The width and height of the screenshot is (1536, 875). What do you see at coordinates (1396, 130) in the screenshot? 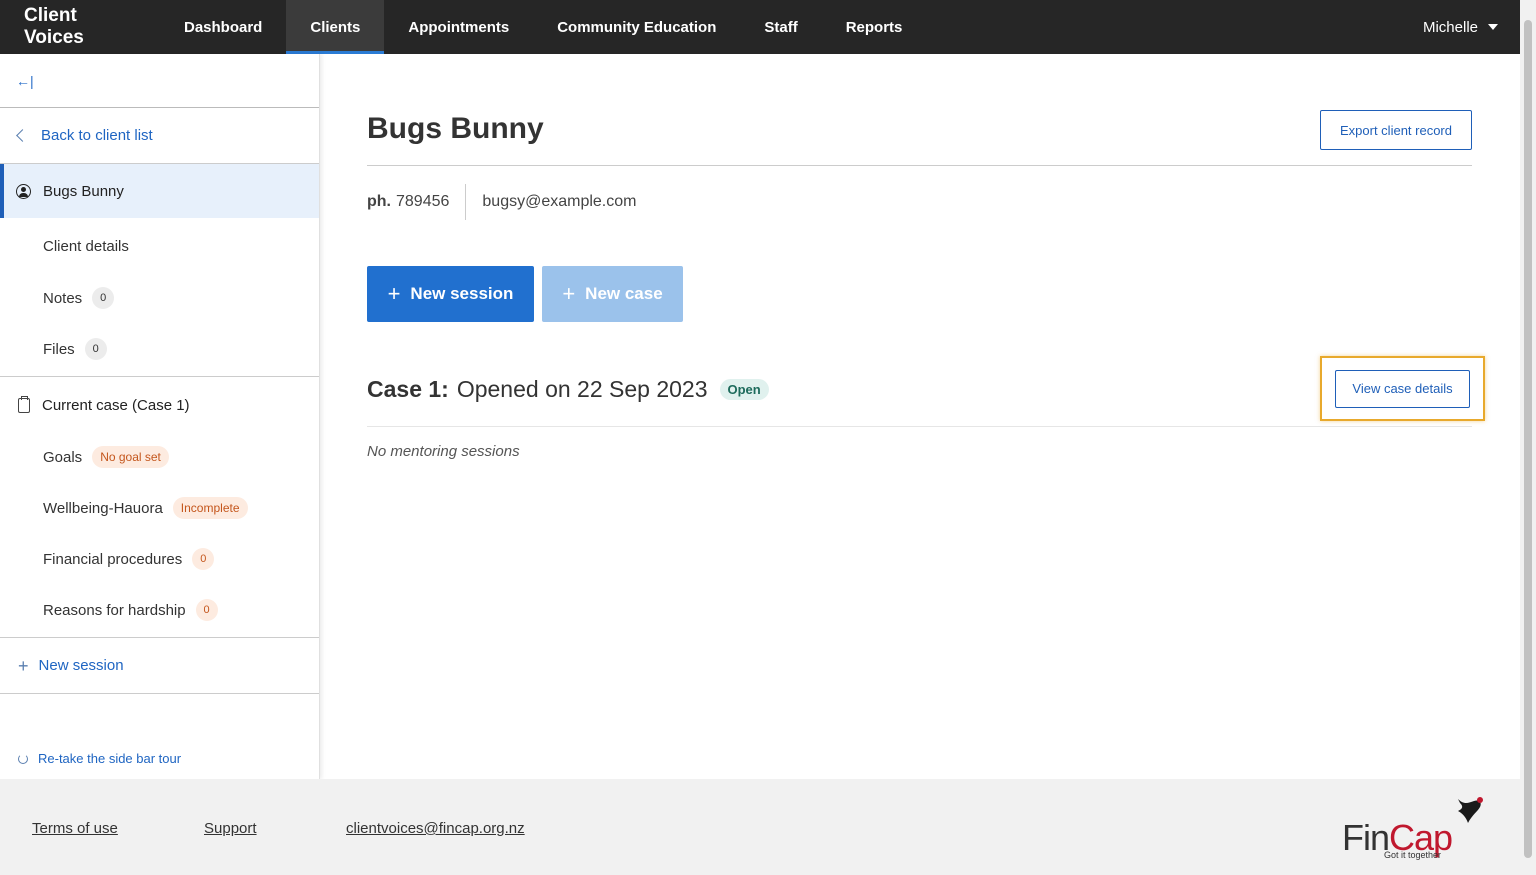
I see `export-client-record-button: Export client record` at bounding box center [1396, 130].